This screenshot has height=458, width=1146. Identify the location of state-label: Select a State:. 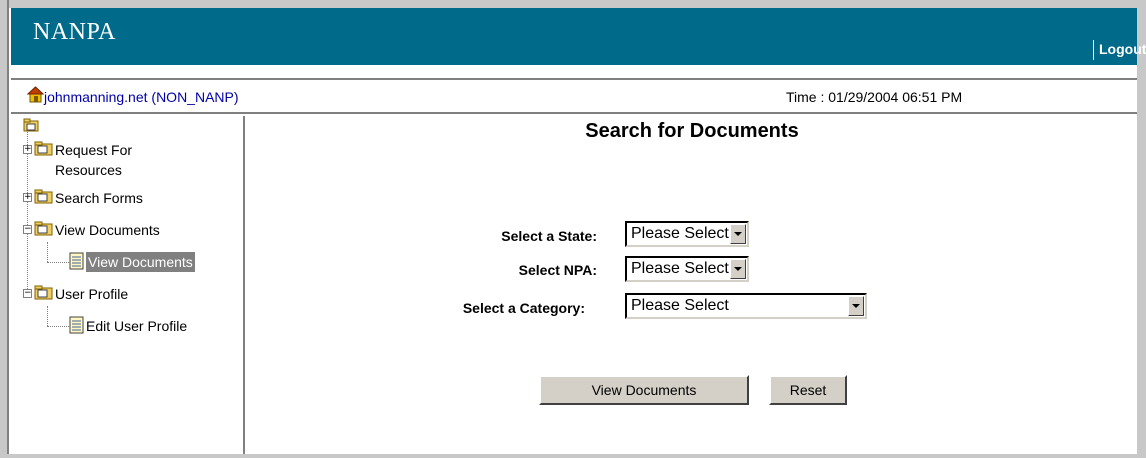
(549, 236).